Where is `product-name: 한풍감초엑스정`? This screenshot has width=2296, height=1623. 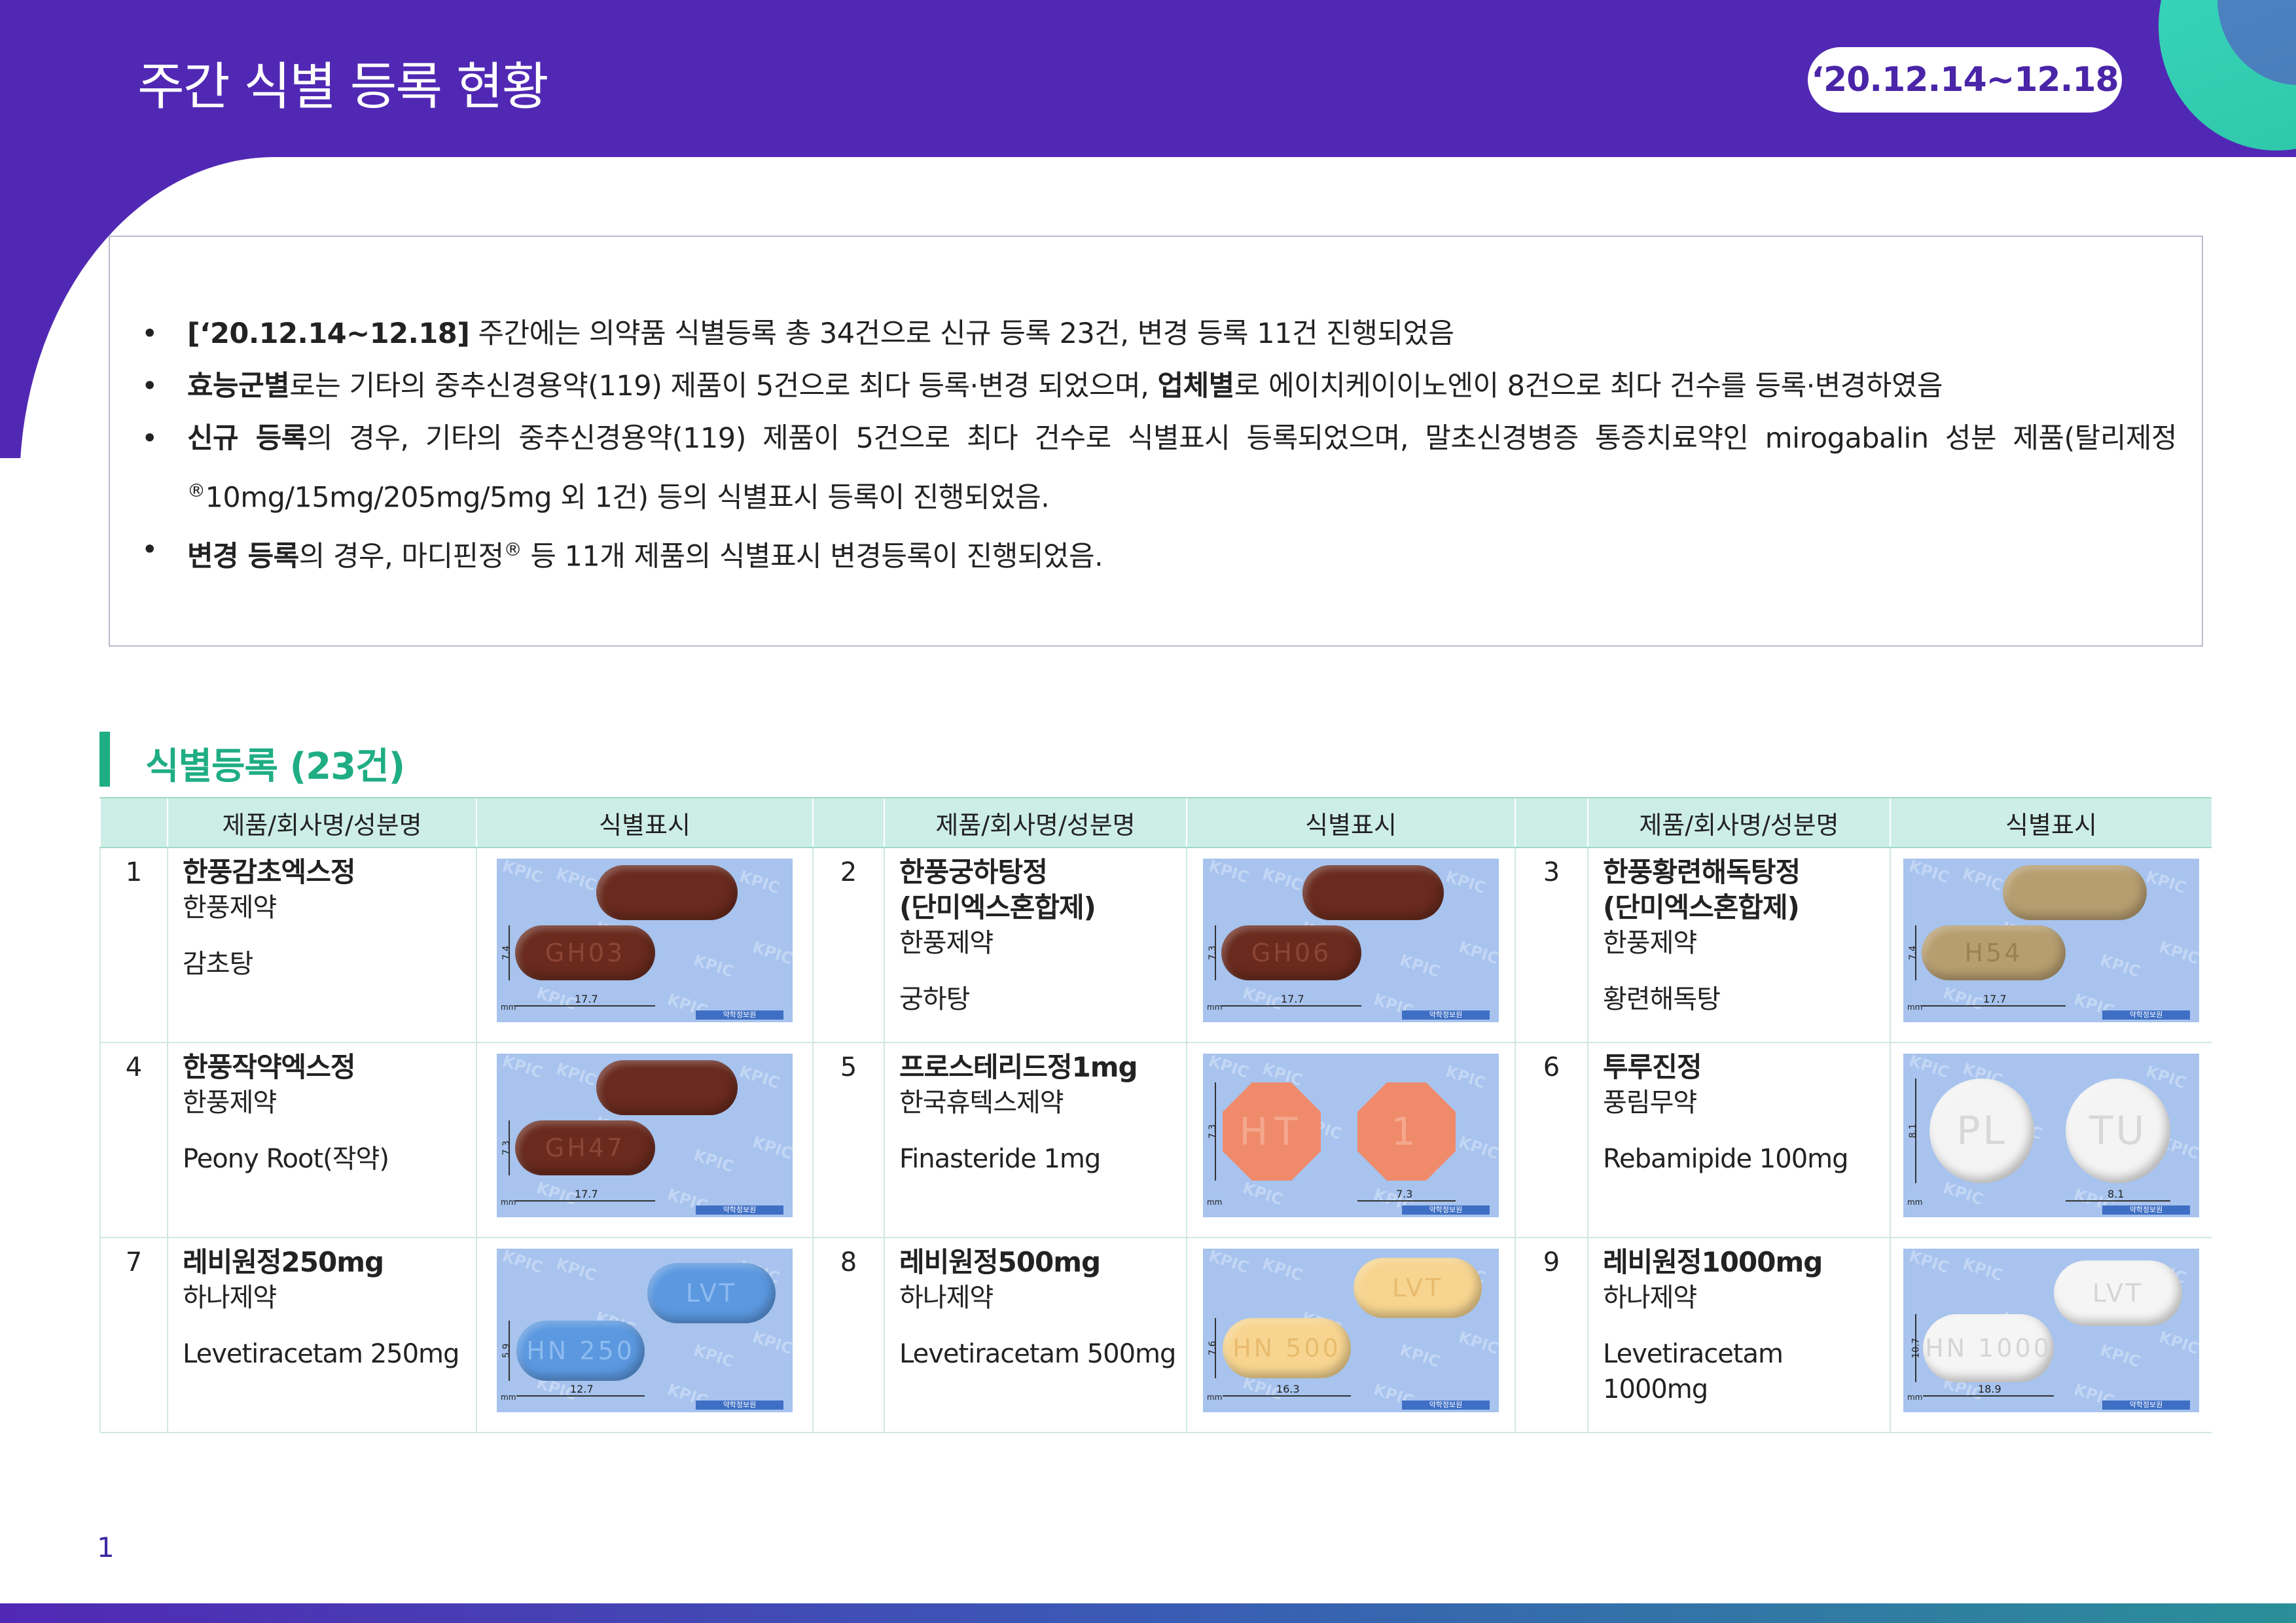
product-name: 한풍감초엑스정 is located at coordinates (269, 872).